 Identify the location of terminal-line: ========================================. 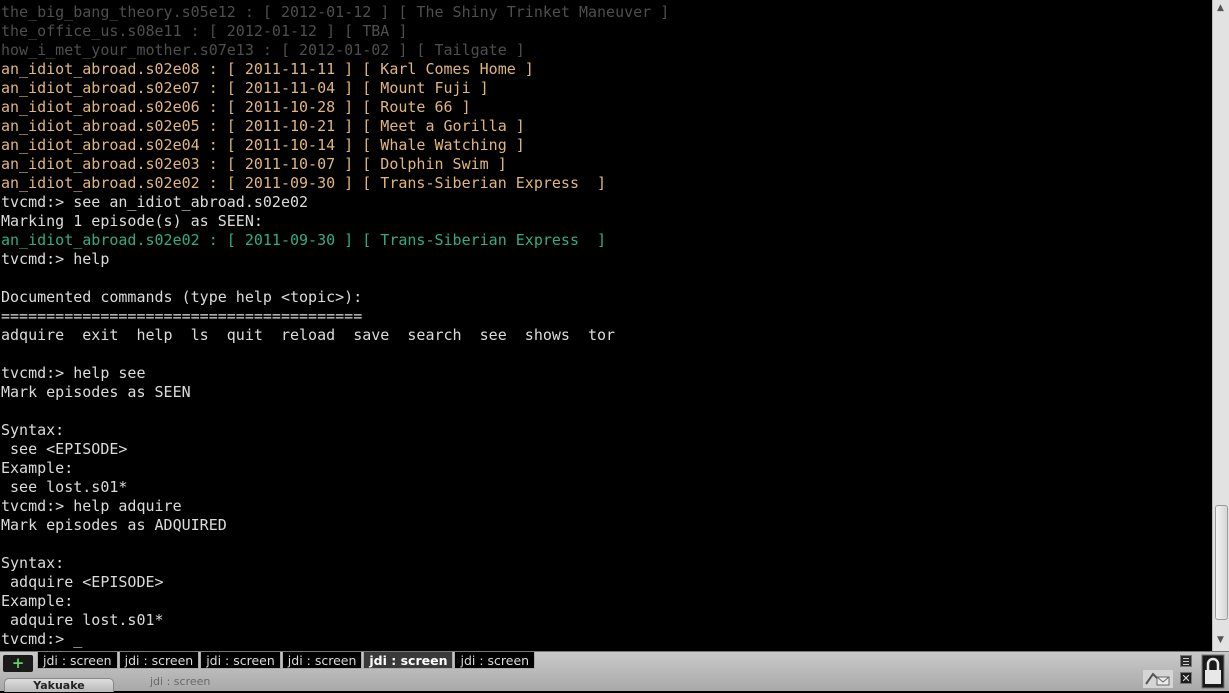
(182, 316).